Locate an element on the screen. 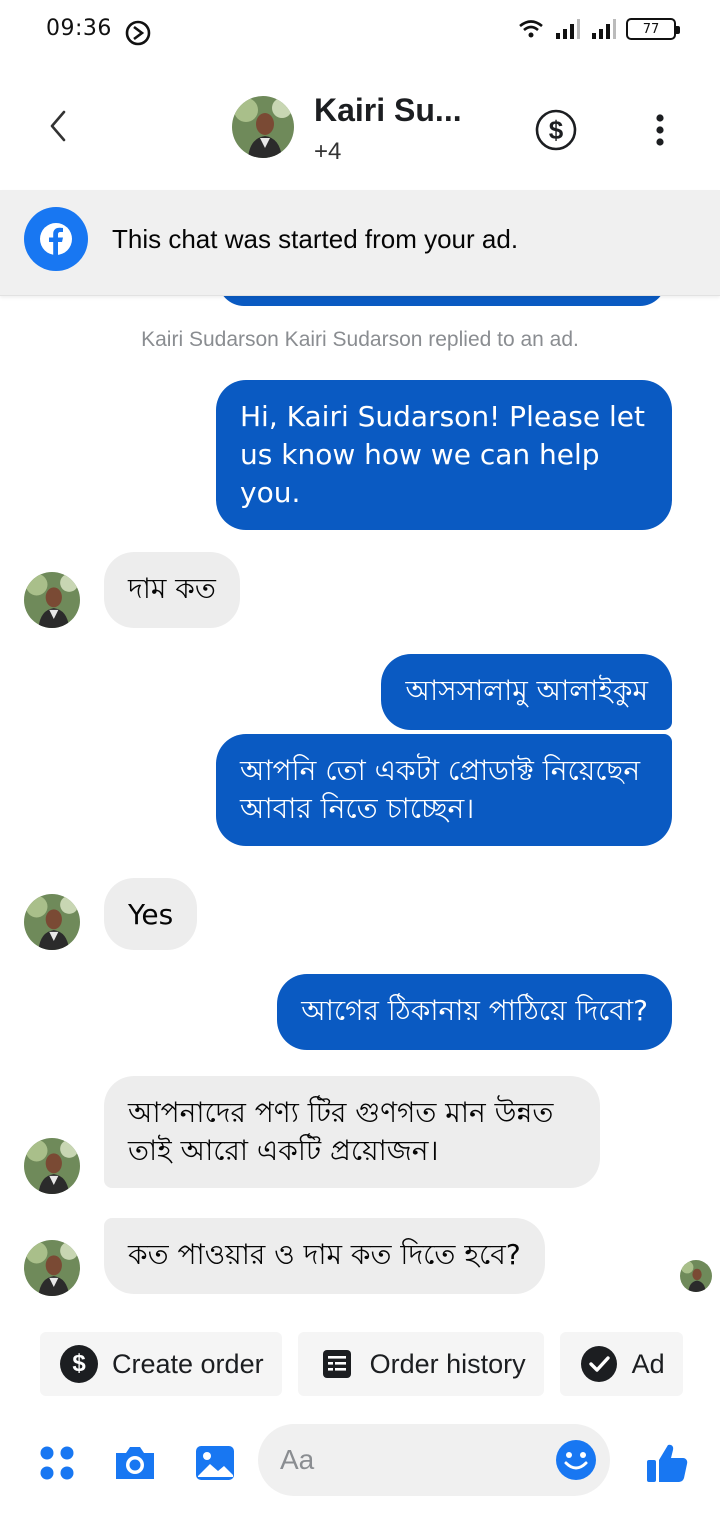  facebook-icon is located at coordinates (56, 239).